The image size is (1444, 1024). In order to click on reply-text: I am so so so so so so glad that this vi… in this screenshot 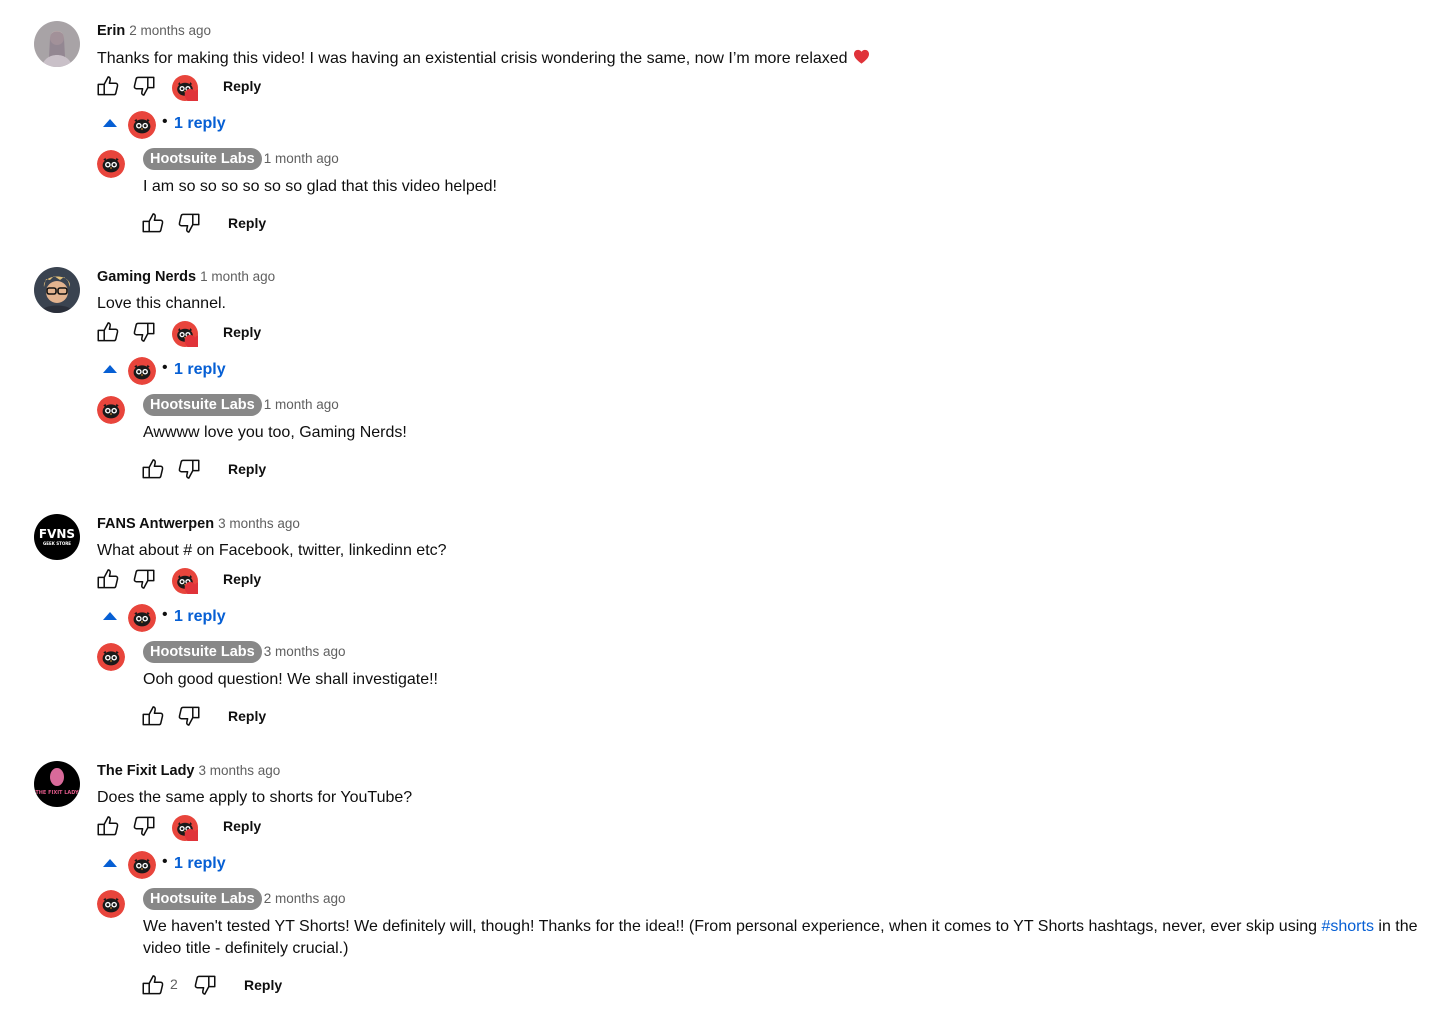, I will do `click(320, 186)`.